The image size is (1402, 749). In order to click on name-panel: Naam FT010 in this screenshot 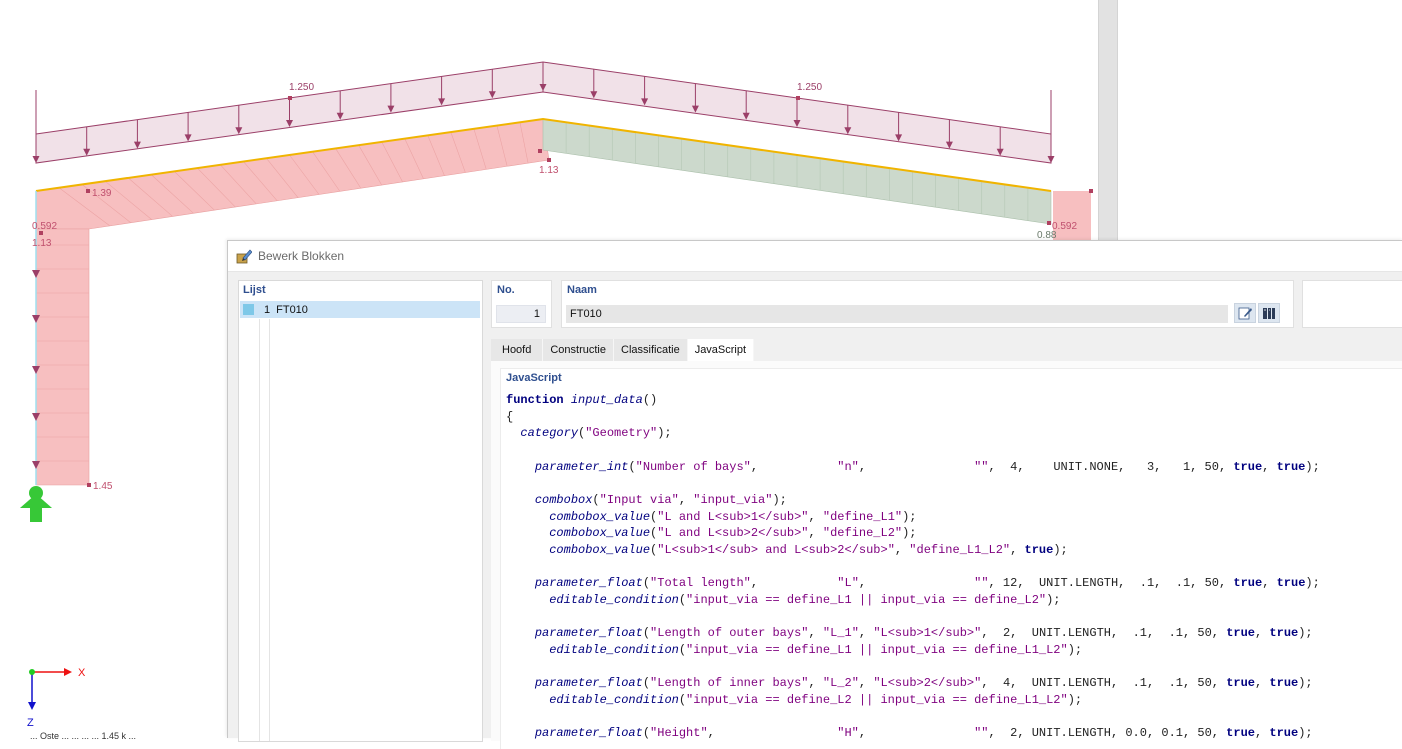, I will do `click(927, 304)`.